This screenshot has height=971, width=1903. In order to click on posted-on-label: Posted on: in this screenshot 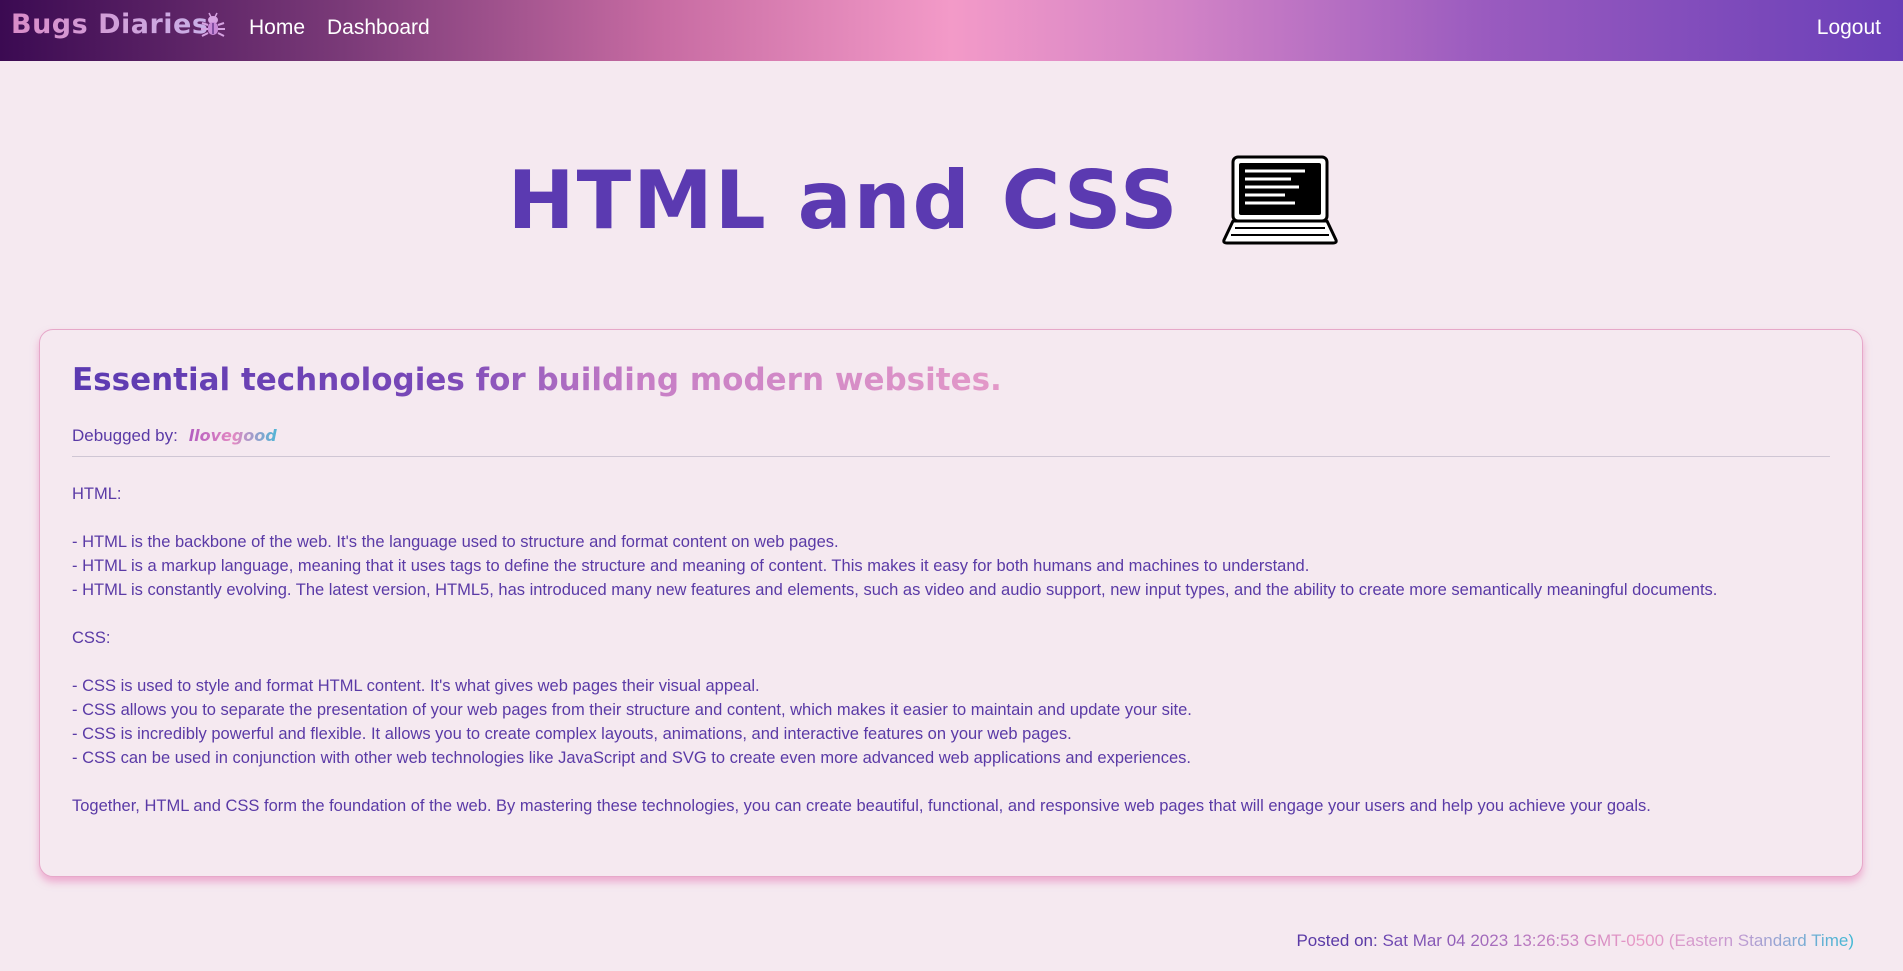, I will do `click(1337, 940)`.